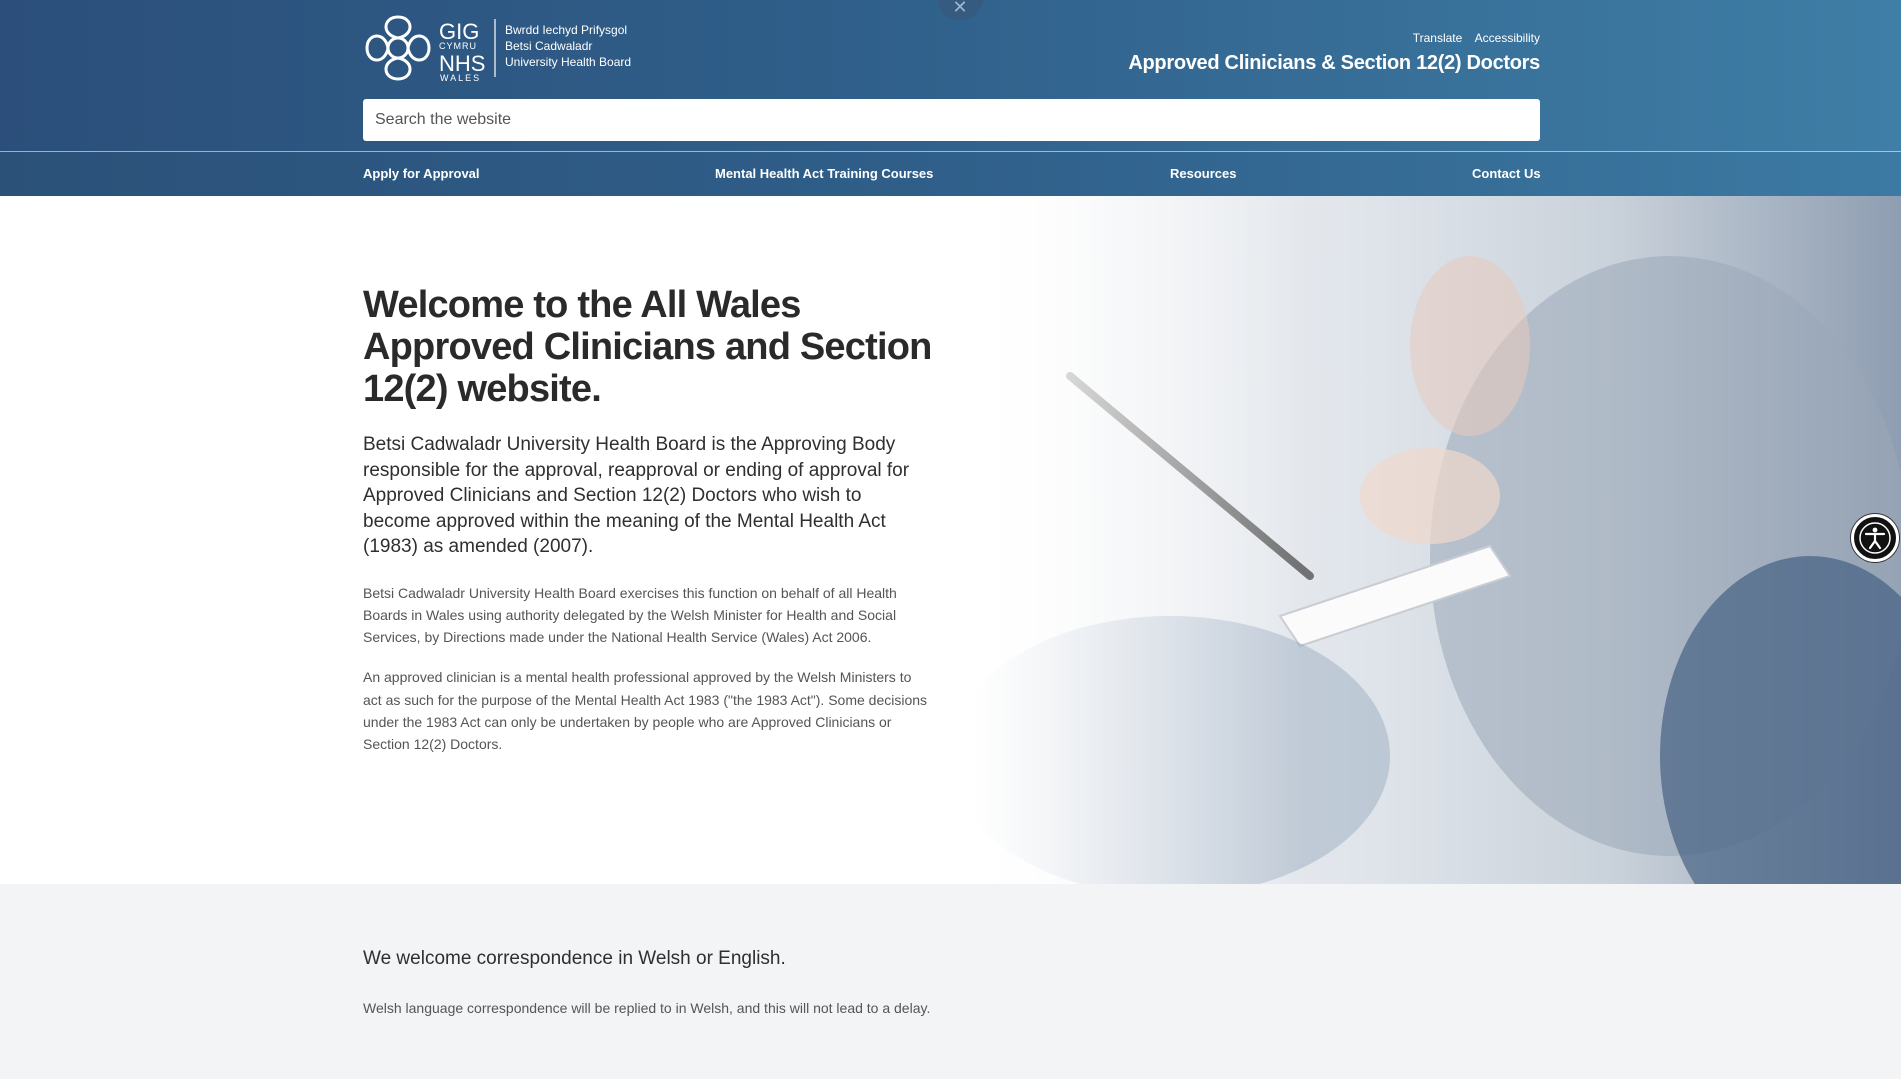  I want to click on logo-line-english: University Health Board, so click(568, 62).